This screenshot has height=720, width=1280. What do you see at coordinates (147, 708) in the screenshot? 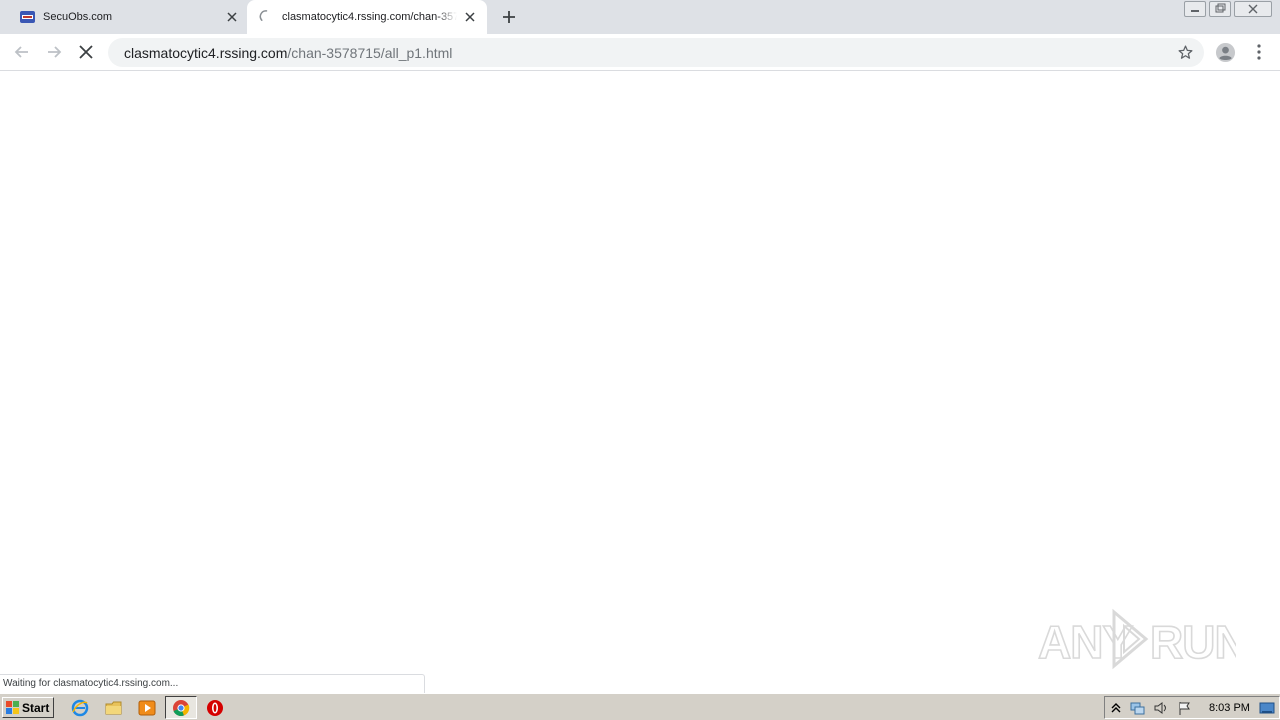
I see `media-player-icon` at bounding box center [147, 708].